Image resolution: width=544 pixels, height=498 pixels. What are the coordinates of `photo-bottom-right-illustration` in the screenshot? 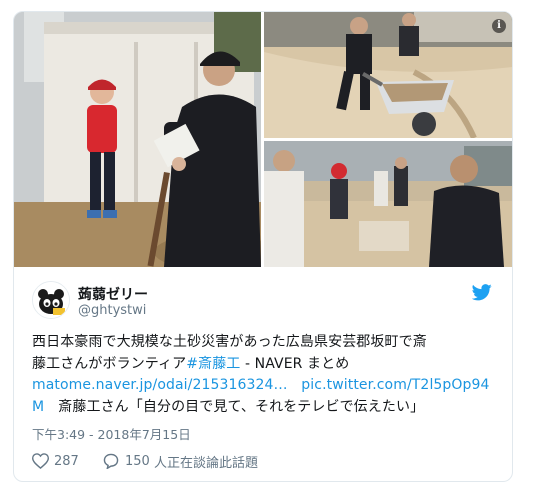 It's located at (388, 204).